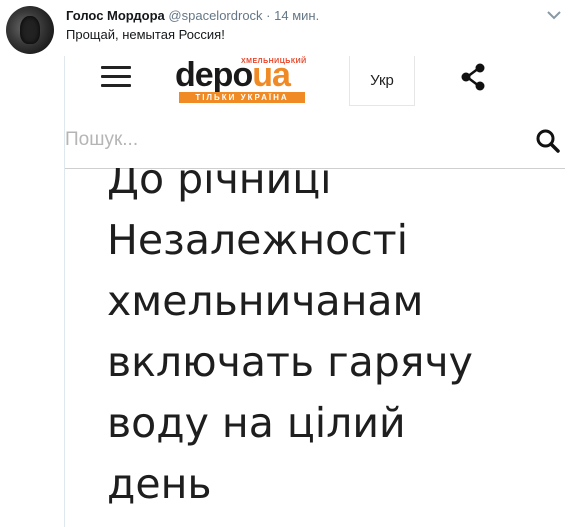 Image resolution: width=570 pixels, height=527 pixels. Describe the element at coordinates (290, 362) in the screenshot. I see `headline-line: включать гарячу` at that location.